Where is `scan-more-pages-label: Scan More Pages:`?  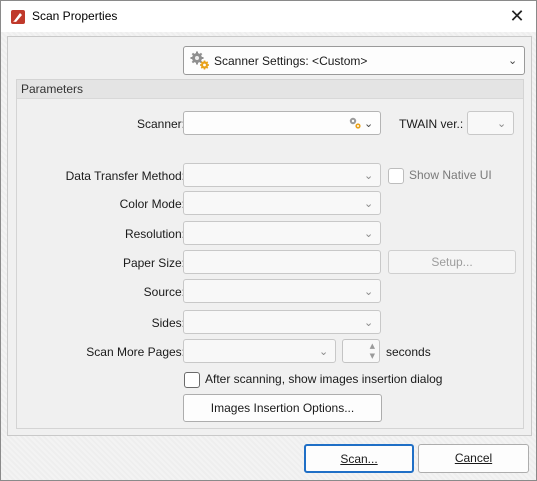 scan-more-pages-label: Scan More Pages: is located at coordinates (135, 352).